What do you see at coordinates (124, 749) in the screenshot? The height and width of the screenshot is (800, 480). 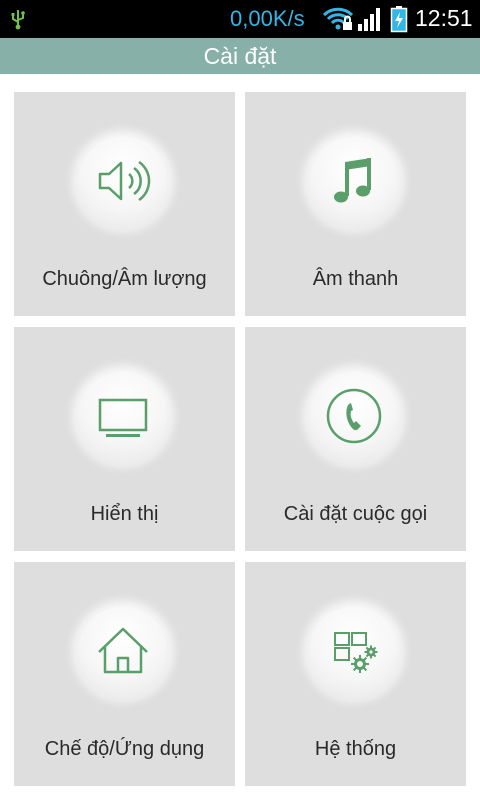 I see `tile-label: Chế độ/Ứng dụng` at bounding box center [124, 749].